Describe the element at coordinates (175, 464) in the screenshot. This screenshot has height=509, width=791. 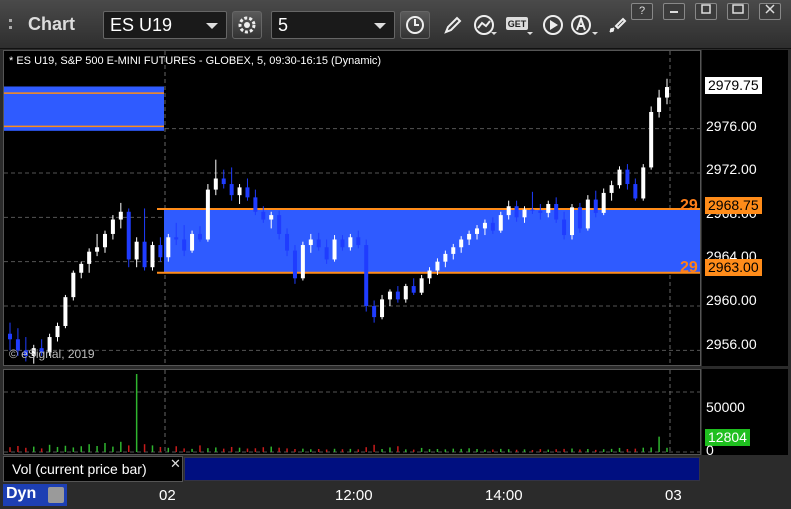
I see `close-study-icon: ✕` at that location.